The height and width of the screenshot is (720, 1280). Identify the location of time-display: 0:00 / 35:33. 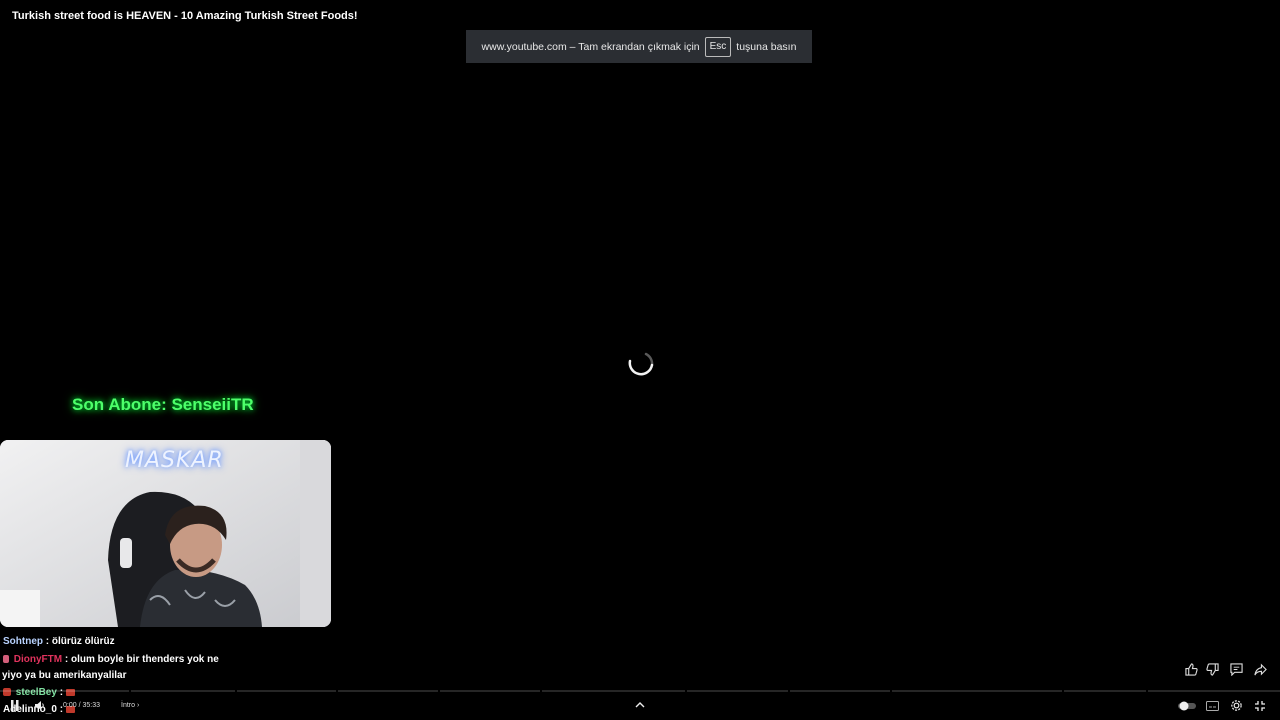
(81, 705).